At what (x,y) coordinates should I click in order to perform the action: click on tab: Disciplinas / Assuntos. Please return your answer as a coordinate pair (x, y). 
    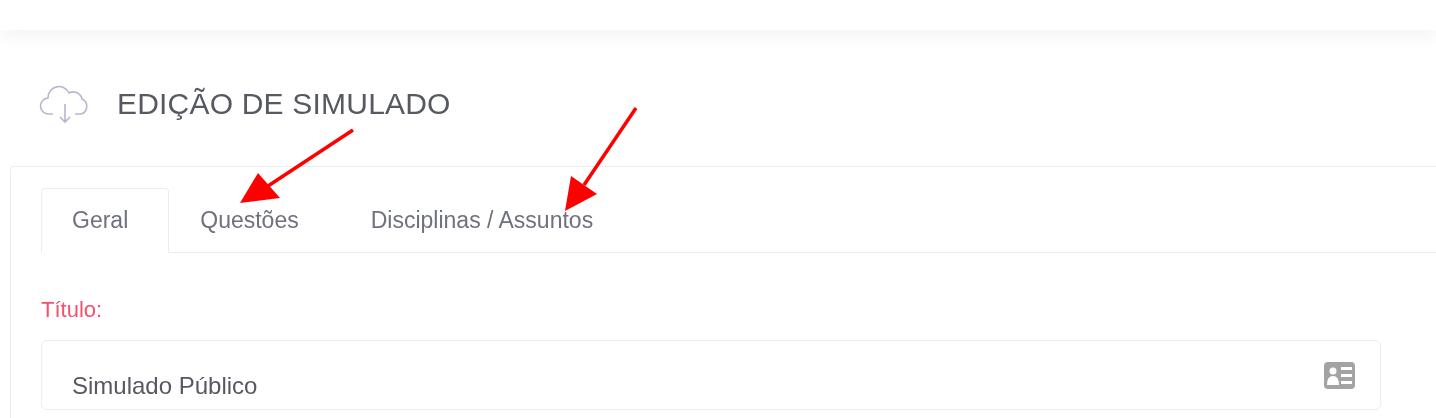
    Looking at the image, I should click on (487, 220).